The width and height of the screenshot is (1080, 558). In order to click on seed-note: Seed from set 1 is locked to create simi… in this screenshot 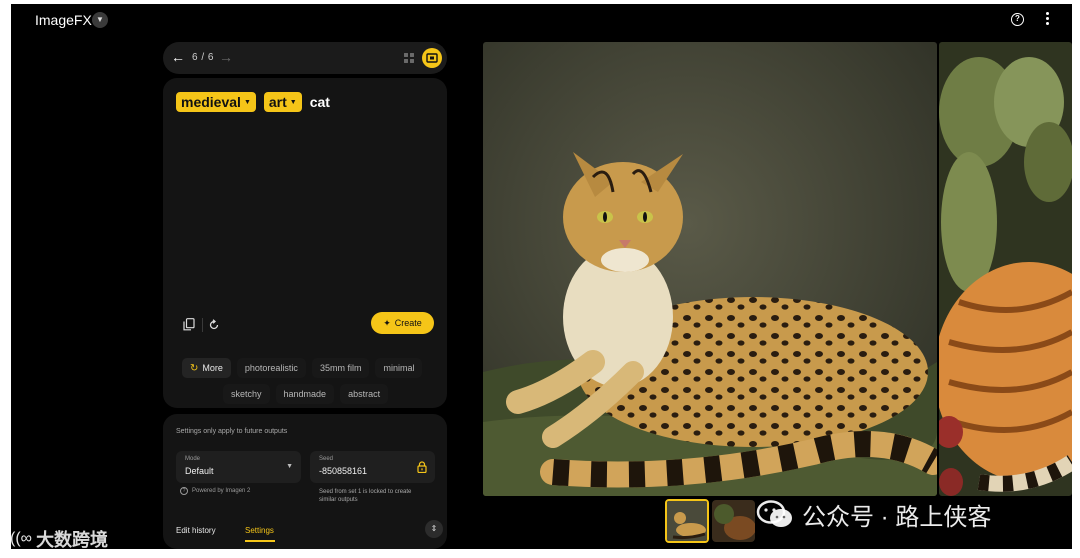, I will do `click(365, 496)`.